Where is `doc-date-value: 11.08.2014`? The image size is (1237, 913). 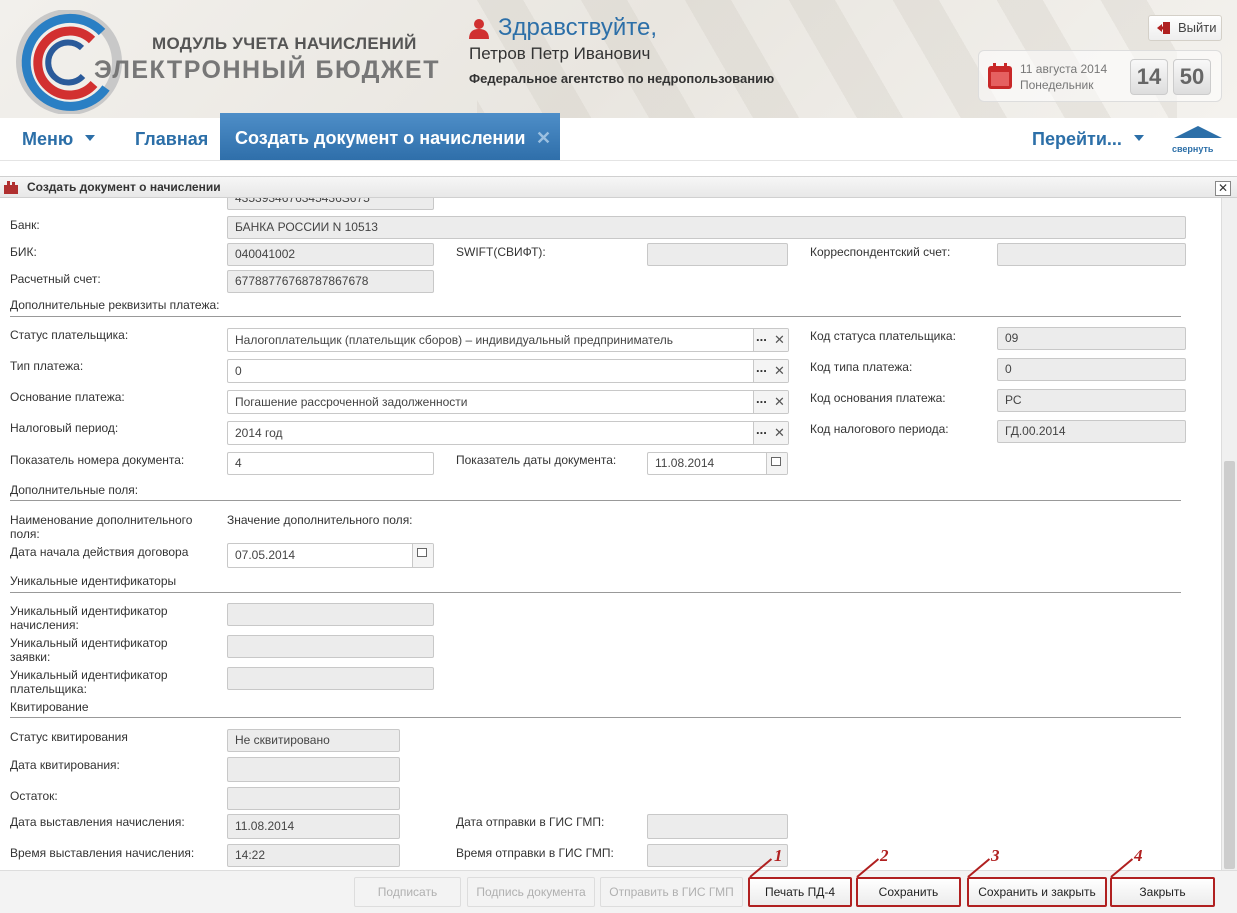 doc-date-value: 11.08.2014 is located at coordinates (685, 463).